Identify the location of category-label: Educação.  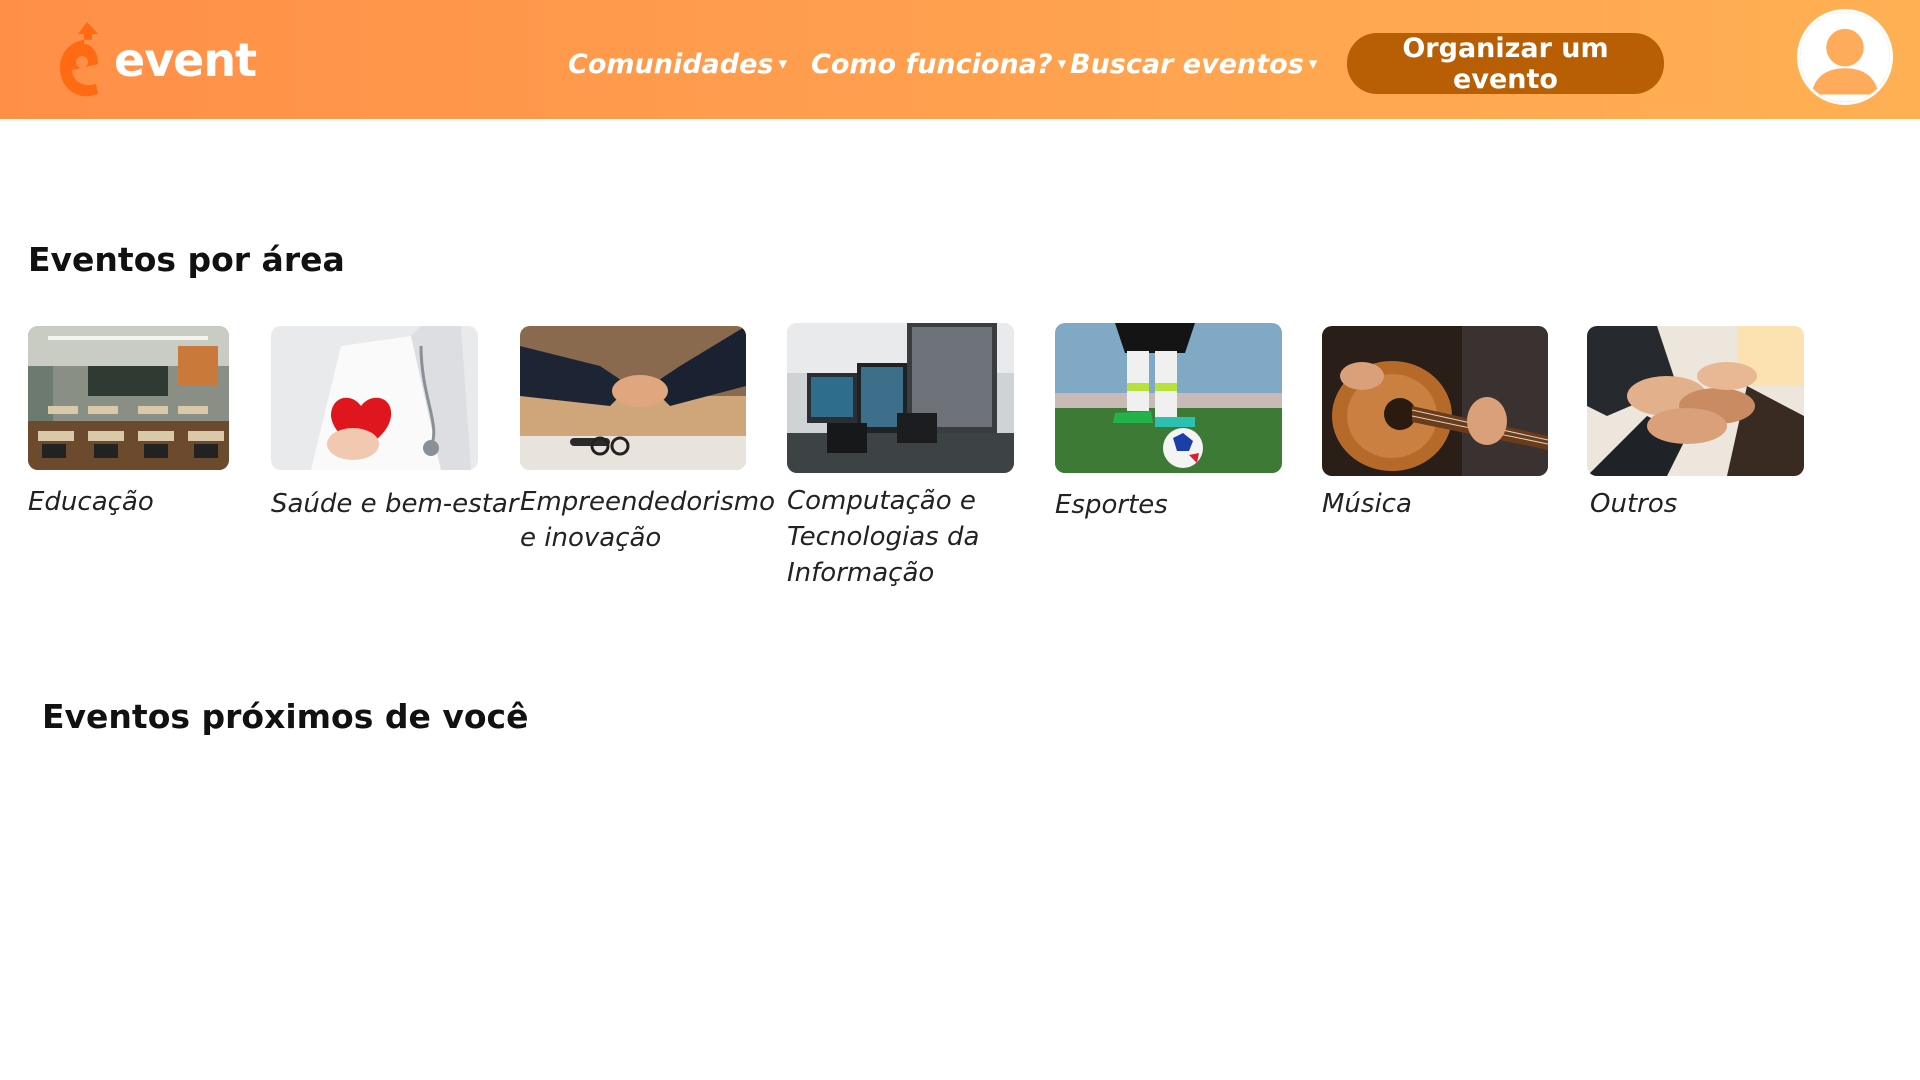
(91, 502).